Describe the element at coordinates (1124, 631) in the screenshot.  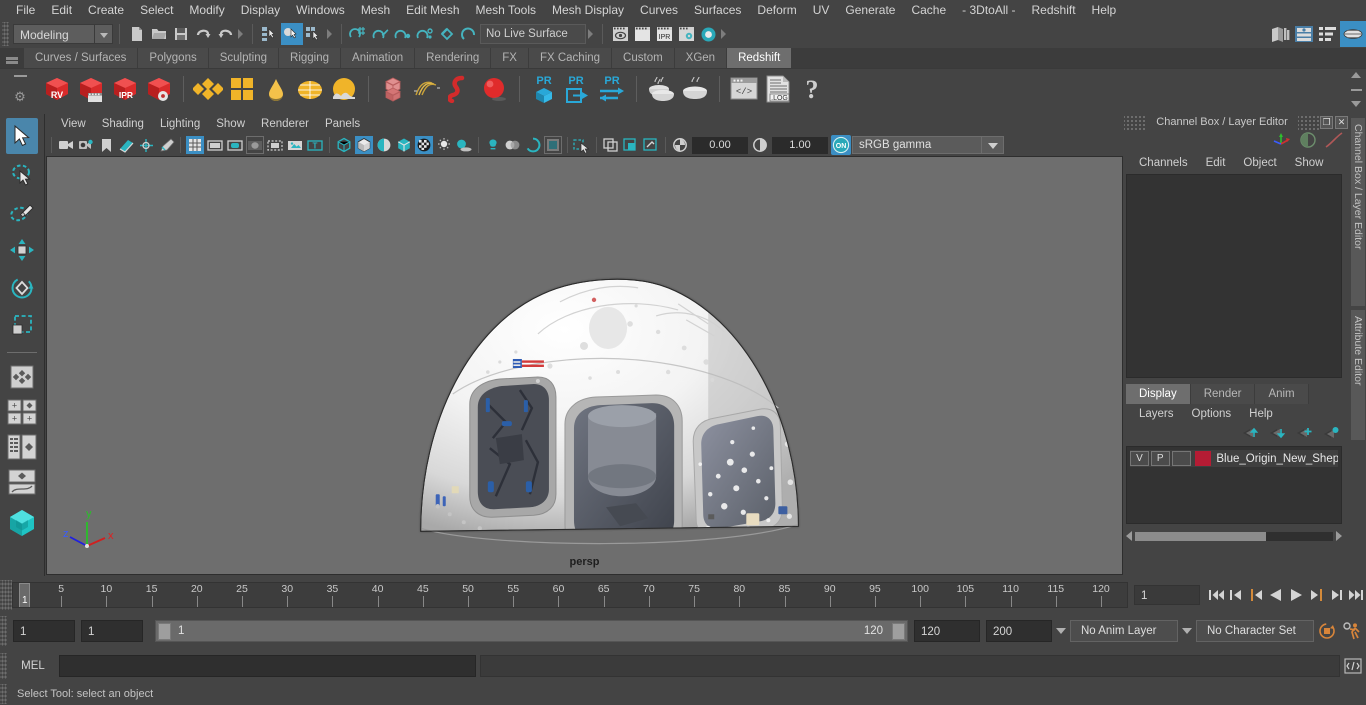
I see `anim-layer-selector: No Anim Layer` at that location.